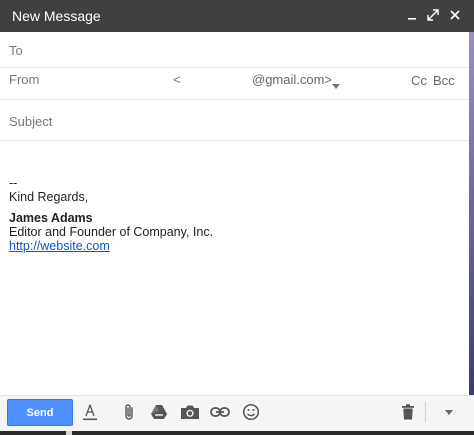  I want to click on compose-title-bar: New Message, so click(237, 16).